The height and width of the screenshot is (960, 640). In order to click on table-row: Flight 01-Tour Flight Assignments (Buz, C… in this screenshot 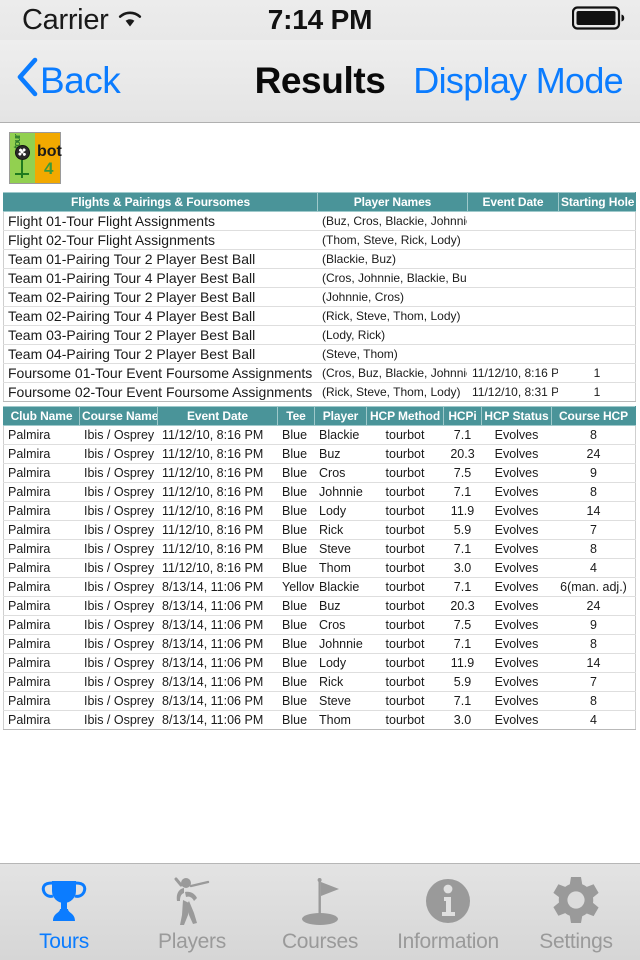, I will do `click(319, 221)`.